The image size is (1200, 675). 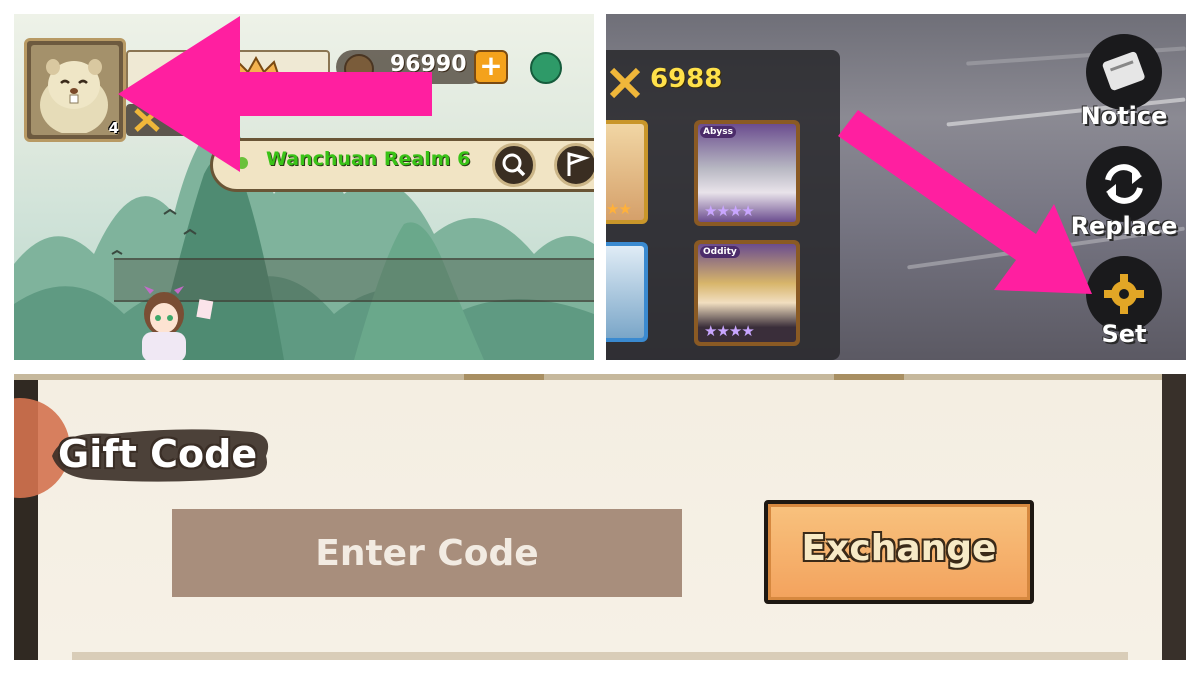 I want to click on highlight-arrow-left-icon, so click(x=275, y=94).